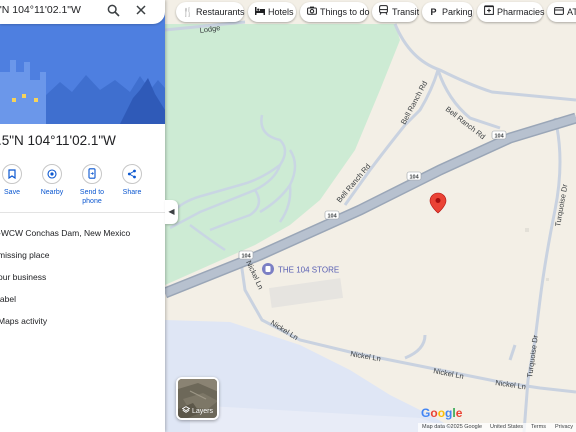 The height and width of the screenshot is (432, 576). What do you see at coordinates (92, 174) in the screenshot?
I see `phone-icon` at bounding box center [92, 174].